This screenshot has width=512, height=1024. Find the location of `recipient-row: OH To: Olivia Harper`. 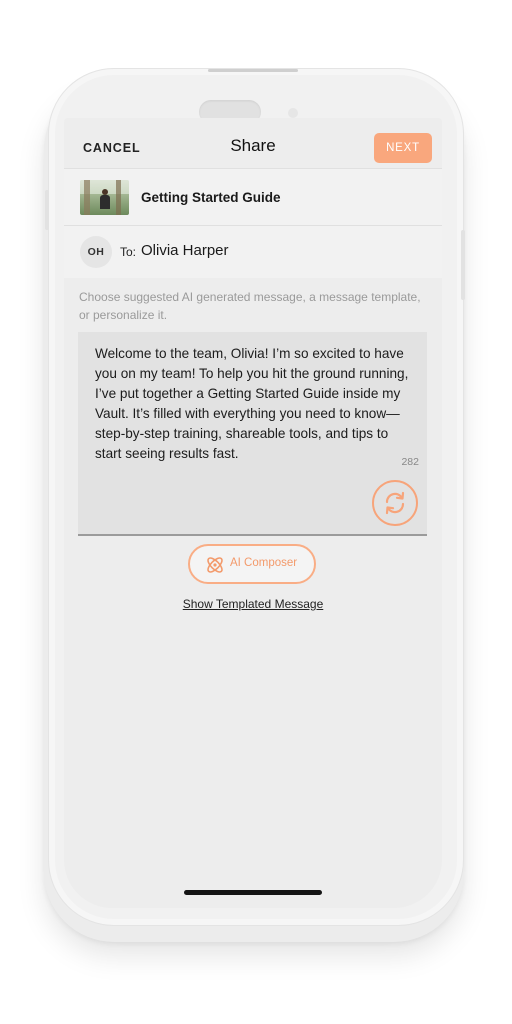

recipient-row: OH To: Olivia Harper is located at coordinates (253, 251).